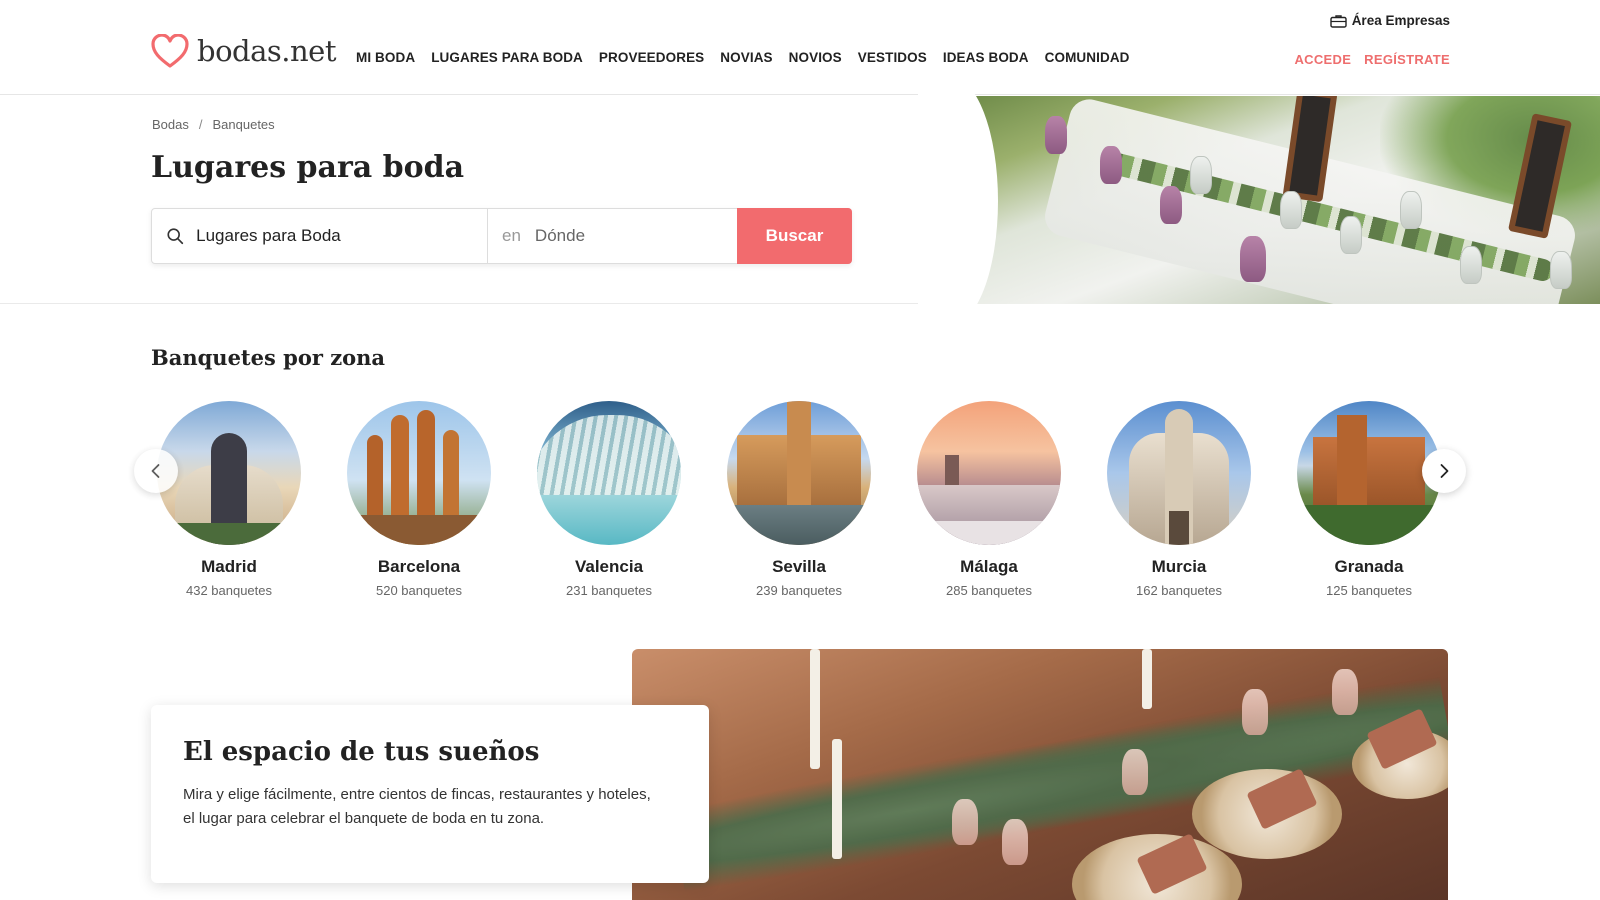 The image size is (1600, 900). What do you see at coordinates (1369, 566) in the screenshot?
I see `zone-name: Granada` at bounding box center [1369, 566].